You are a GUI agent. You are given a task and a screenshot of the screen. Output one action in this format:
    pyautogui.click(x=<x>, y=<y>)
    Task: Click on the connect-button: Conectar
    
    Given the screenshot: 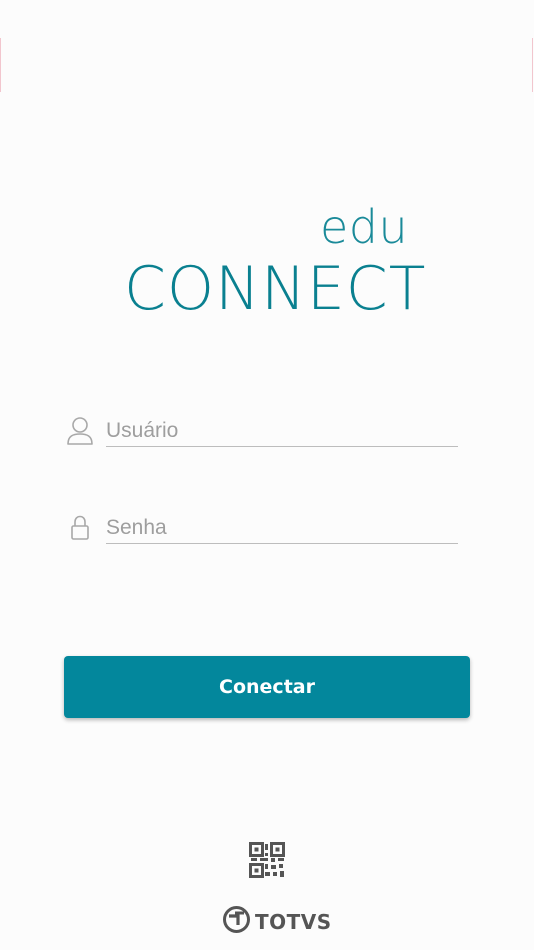 What is the action you would take?
    pyautogui.click(x=267, y=687)
    